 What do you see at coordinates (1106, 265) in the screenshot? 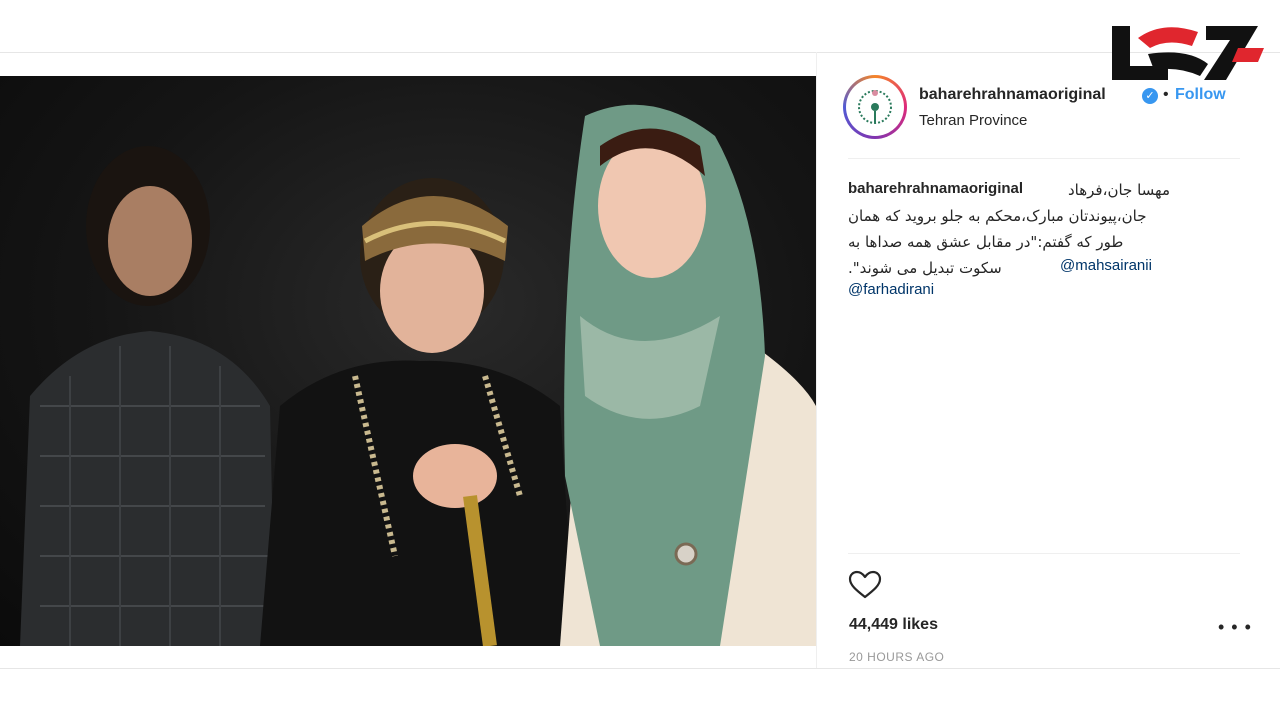
I see `mention-link-mahsairanii: @mahsairanii` at bounding box center [1106, 265].